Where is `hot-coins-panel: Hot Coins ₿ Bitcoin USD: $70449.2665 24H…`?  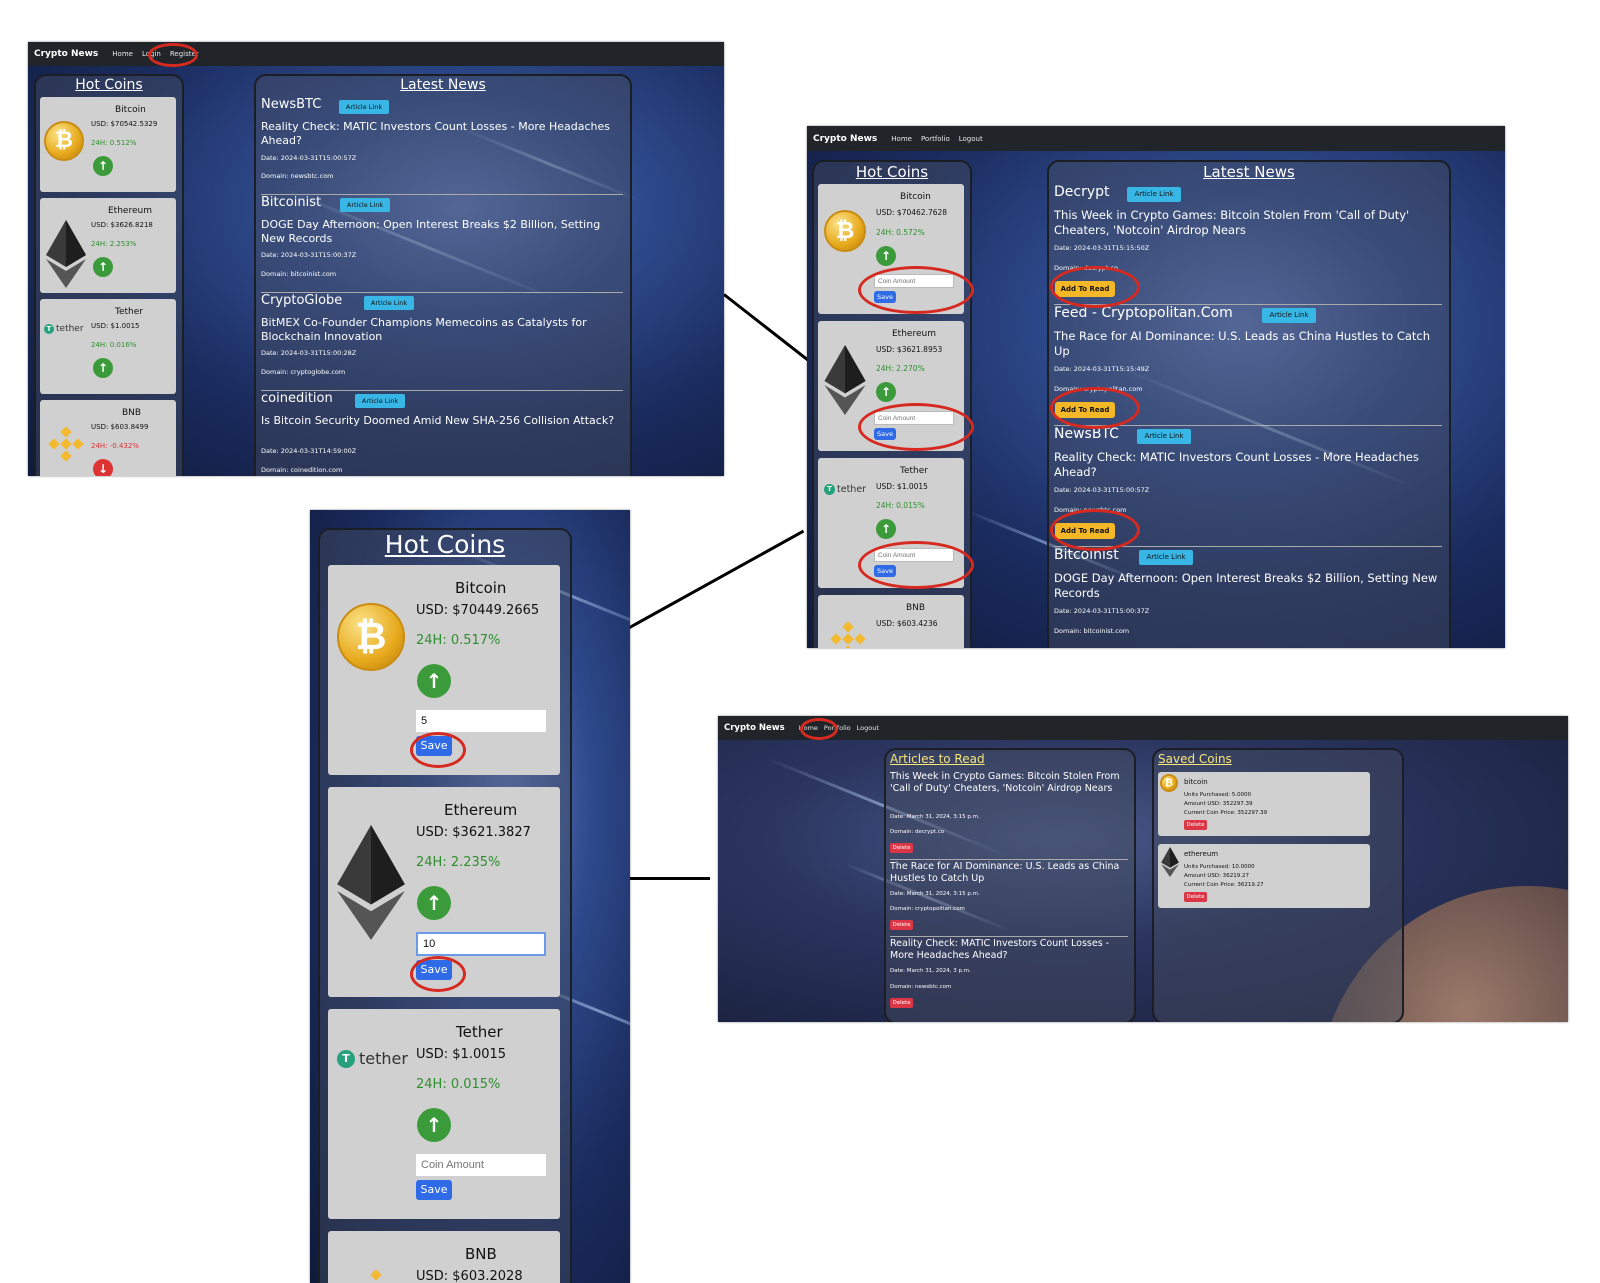
hot-coins-panel: Hot Coins ₿ Bitcoin USD: $70449.2665 24H… is located at coordinates (445, 905).